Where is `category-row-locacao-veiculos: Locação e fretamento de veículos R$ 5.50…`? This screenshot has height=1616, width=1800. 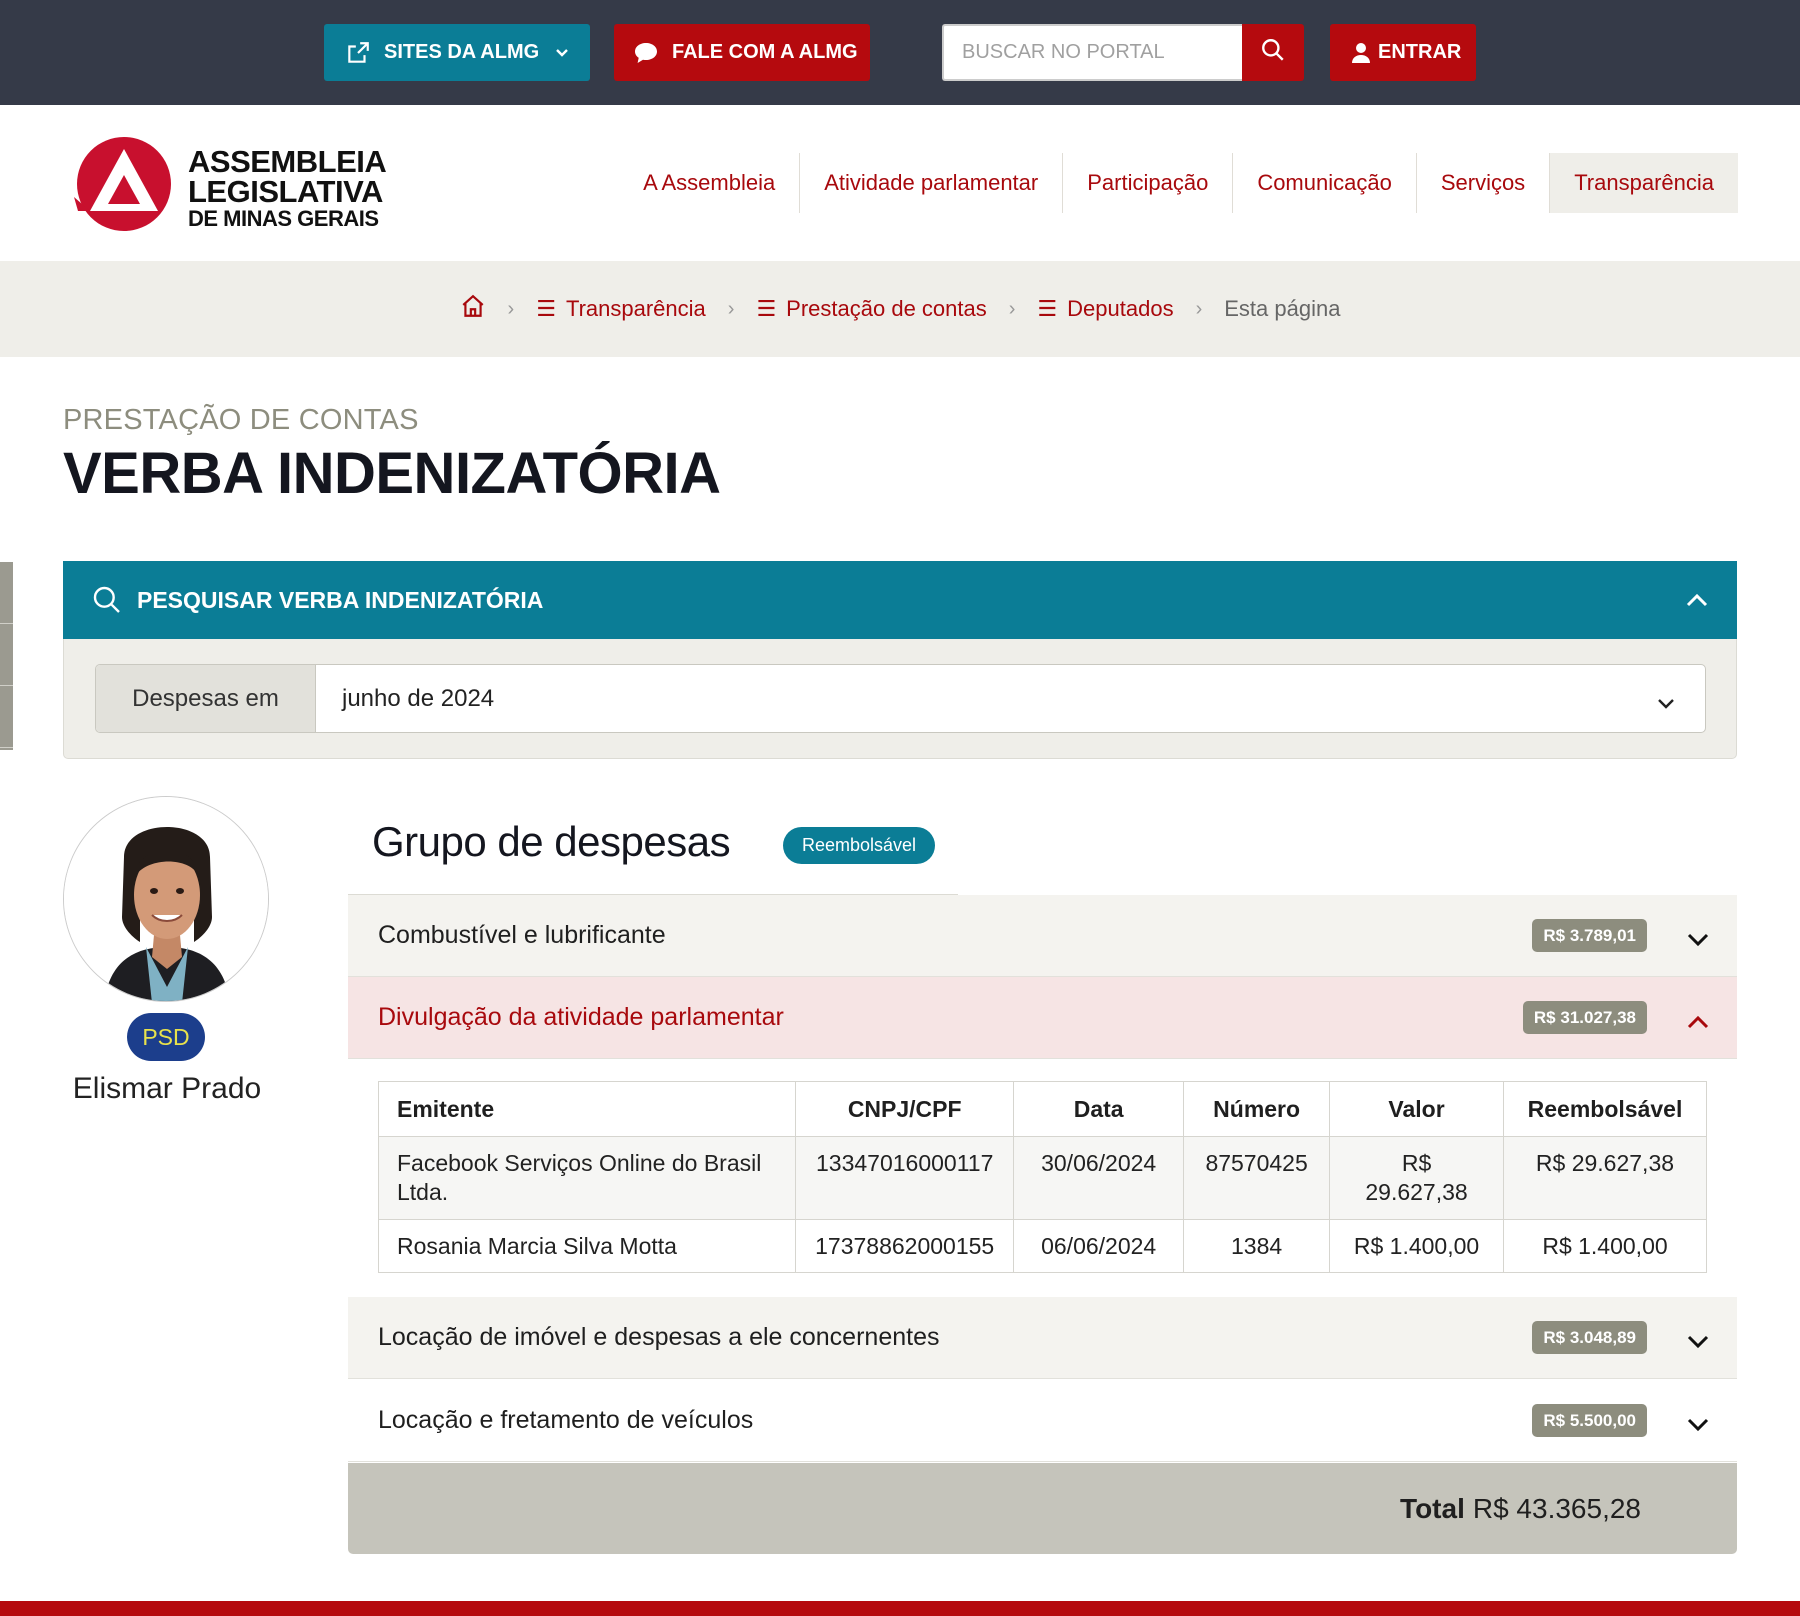 category-row-locacao-veiculos: Locação e fretamento de veículos R$ 5.50… is located at coordinates (1042, 1421).